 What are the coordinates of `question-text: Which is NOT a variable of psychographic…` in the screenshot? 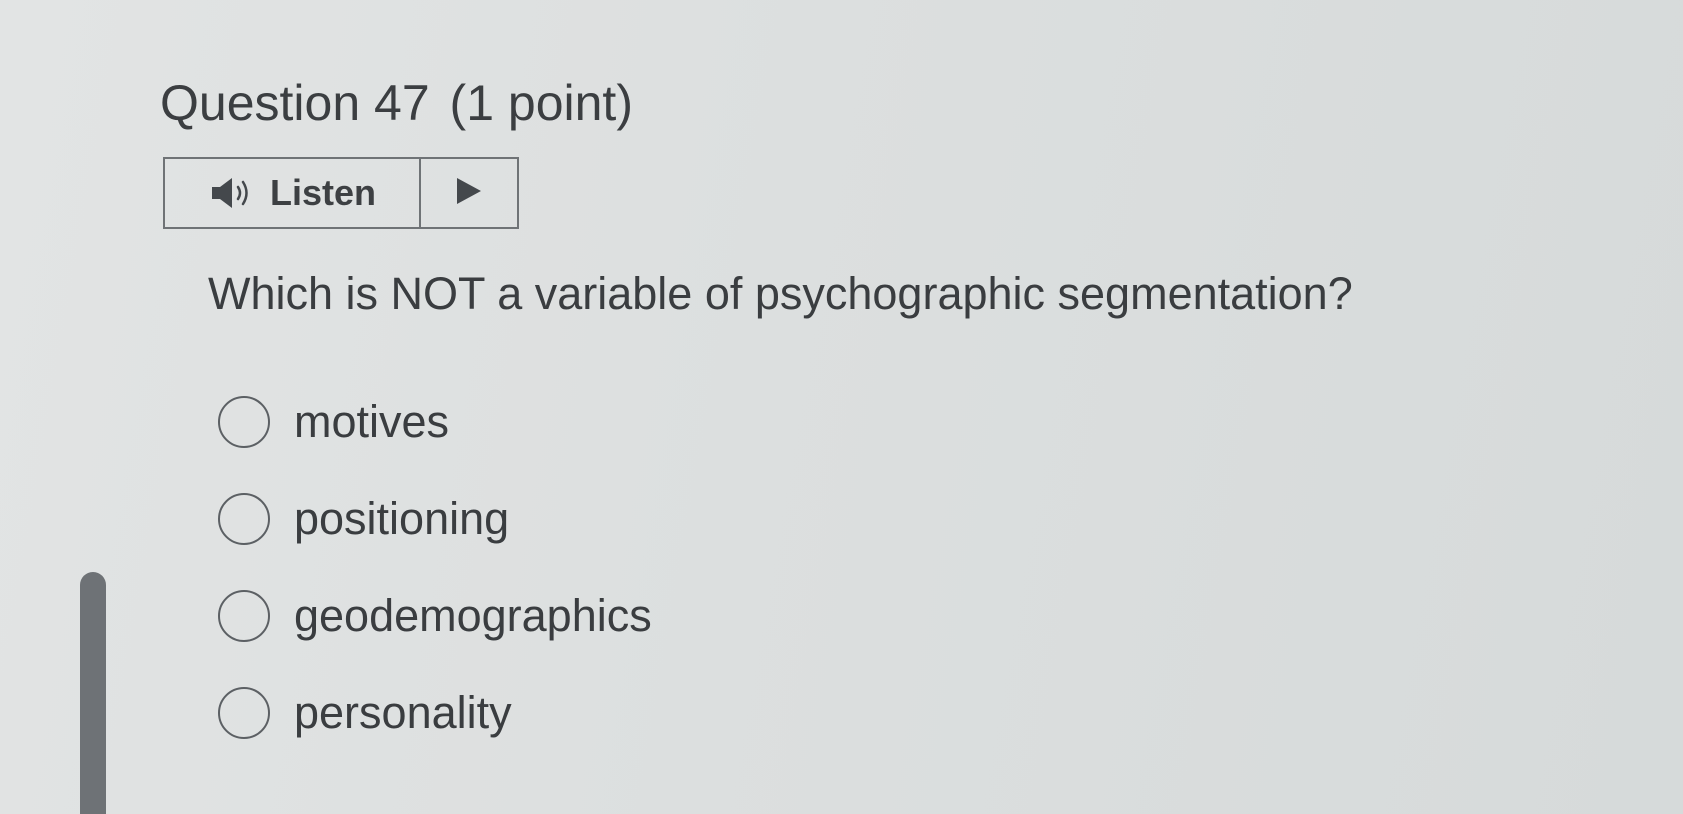 It's located at (780, 293).